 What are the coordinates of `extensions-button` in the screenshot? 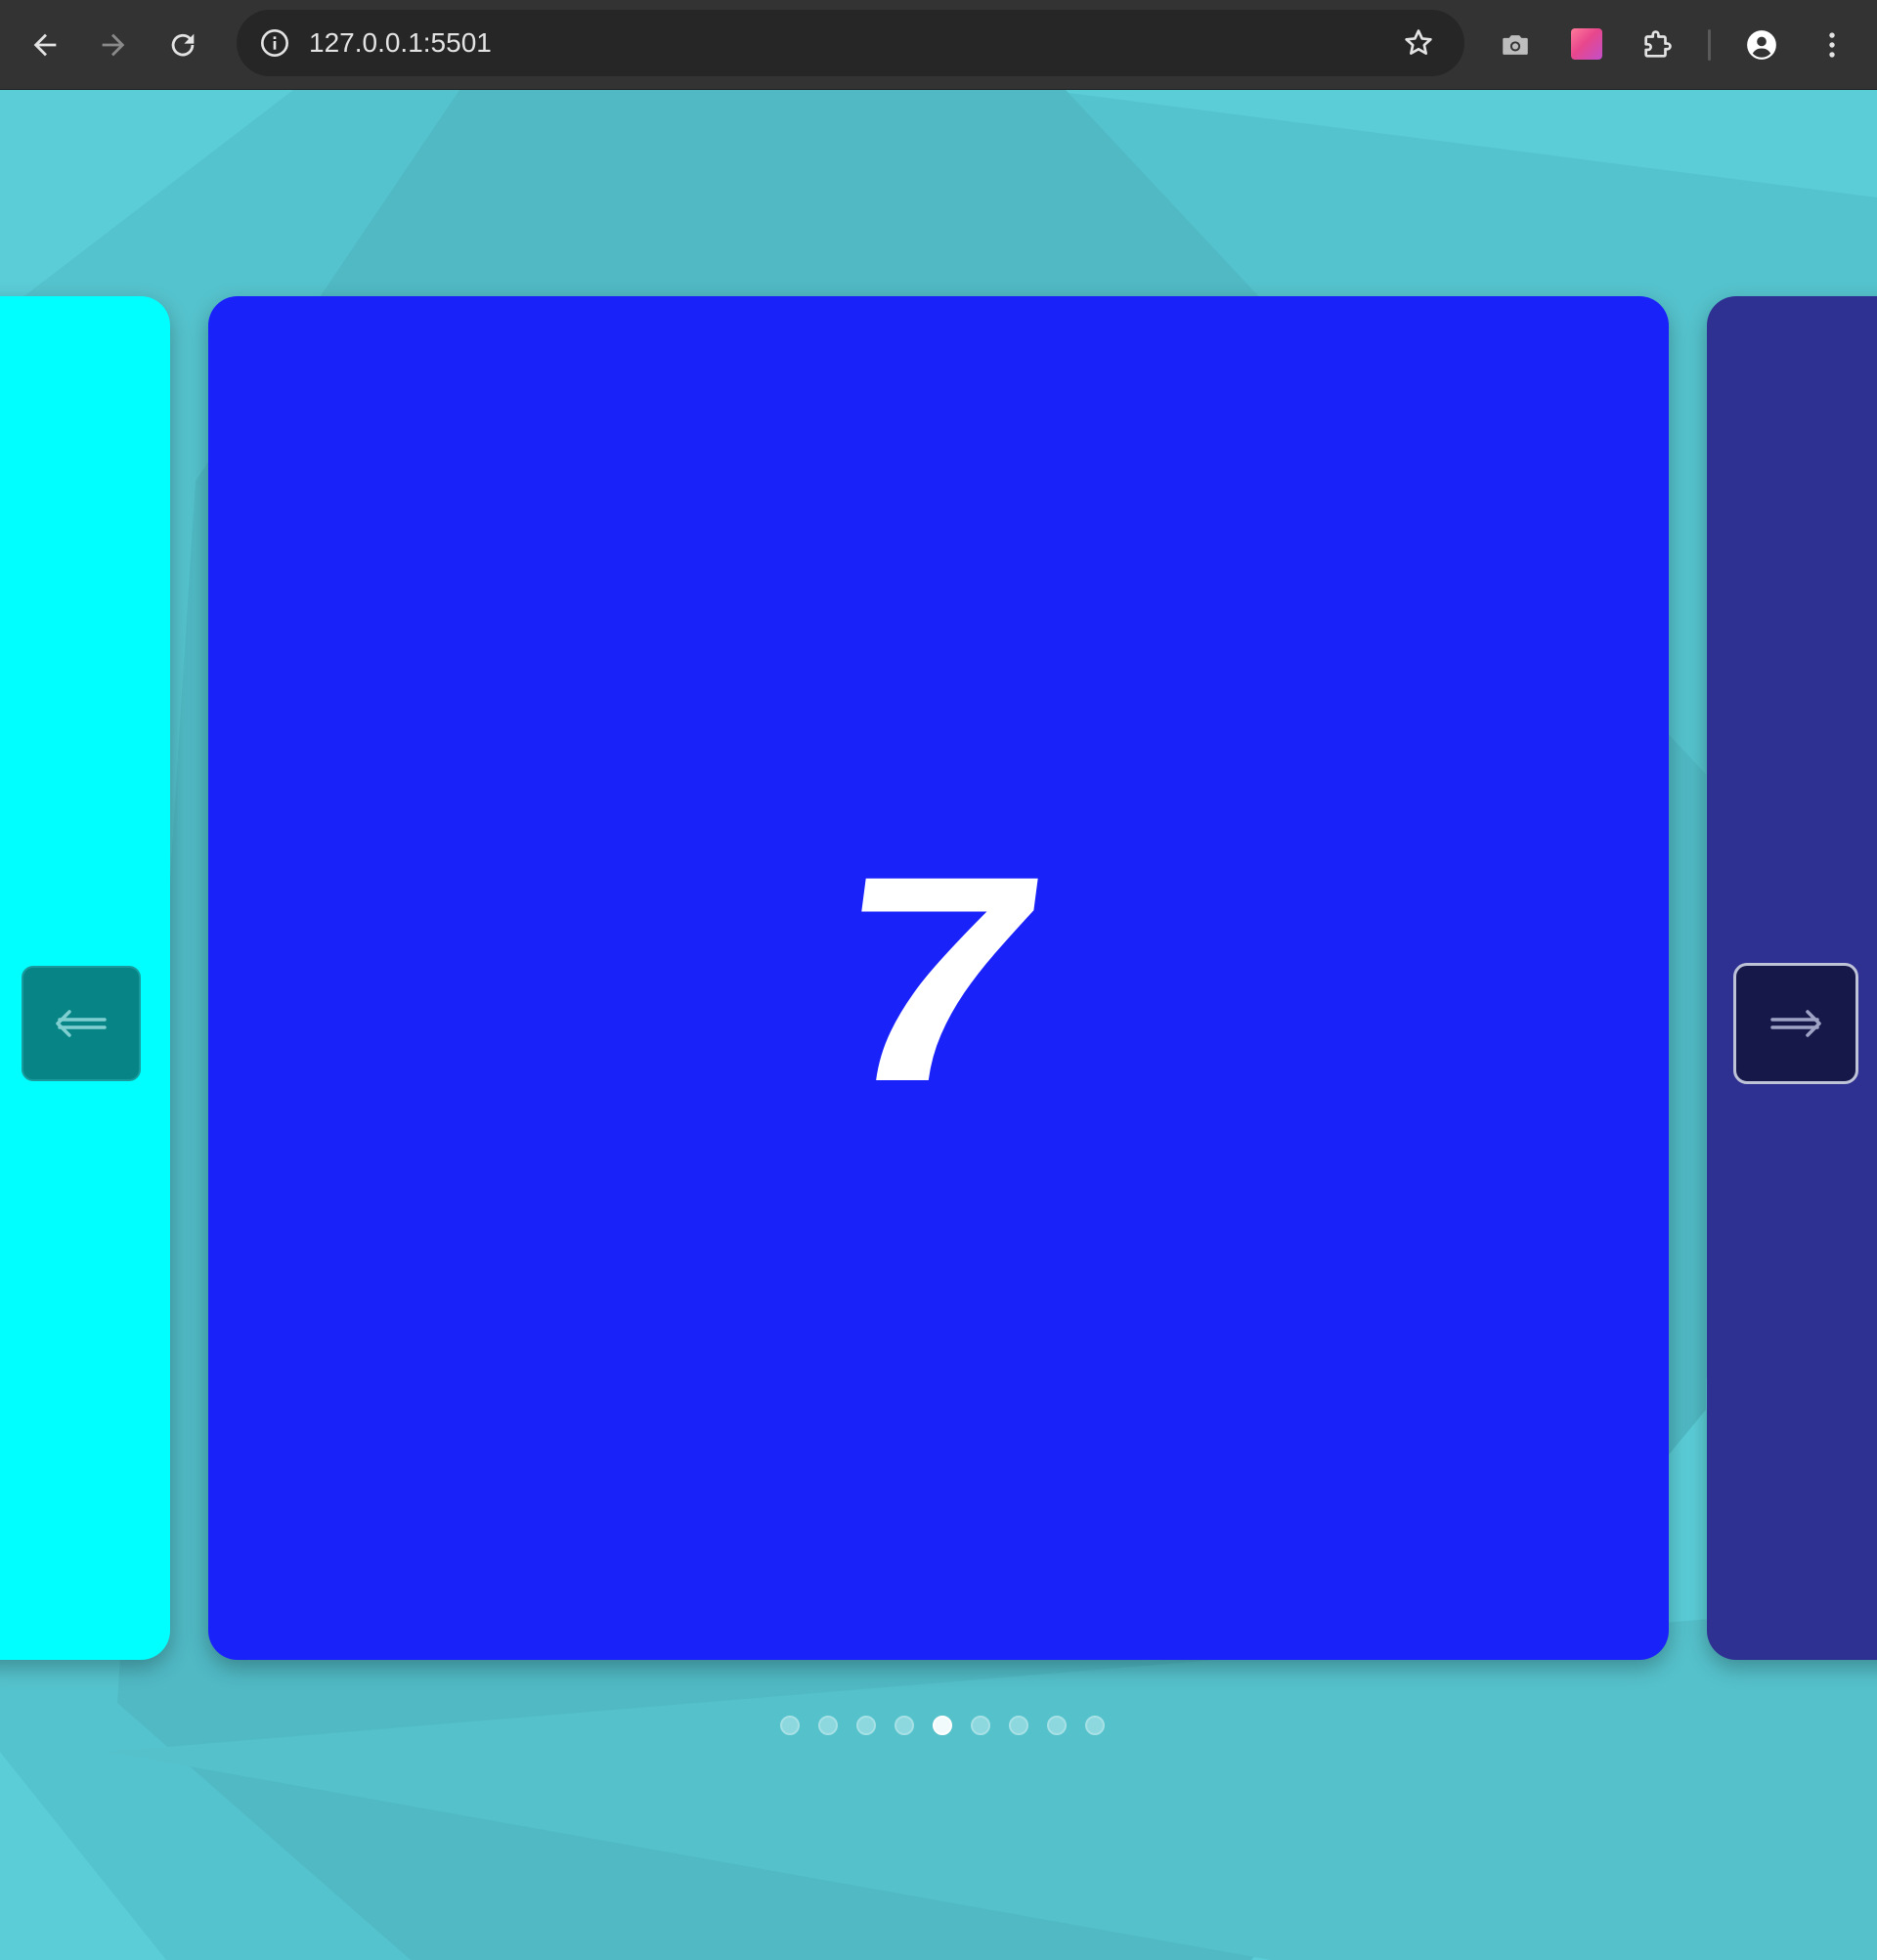 It's located at (1657, 45).